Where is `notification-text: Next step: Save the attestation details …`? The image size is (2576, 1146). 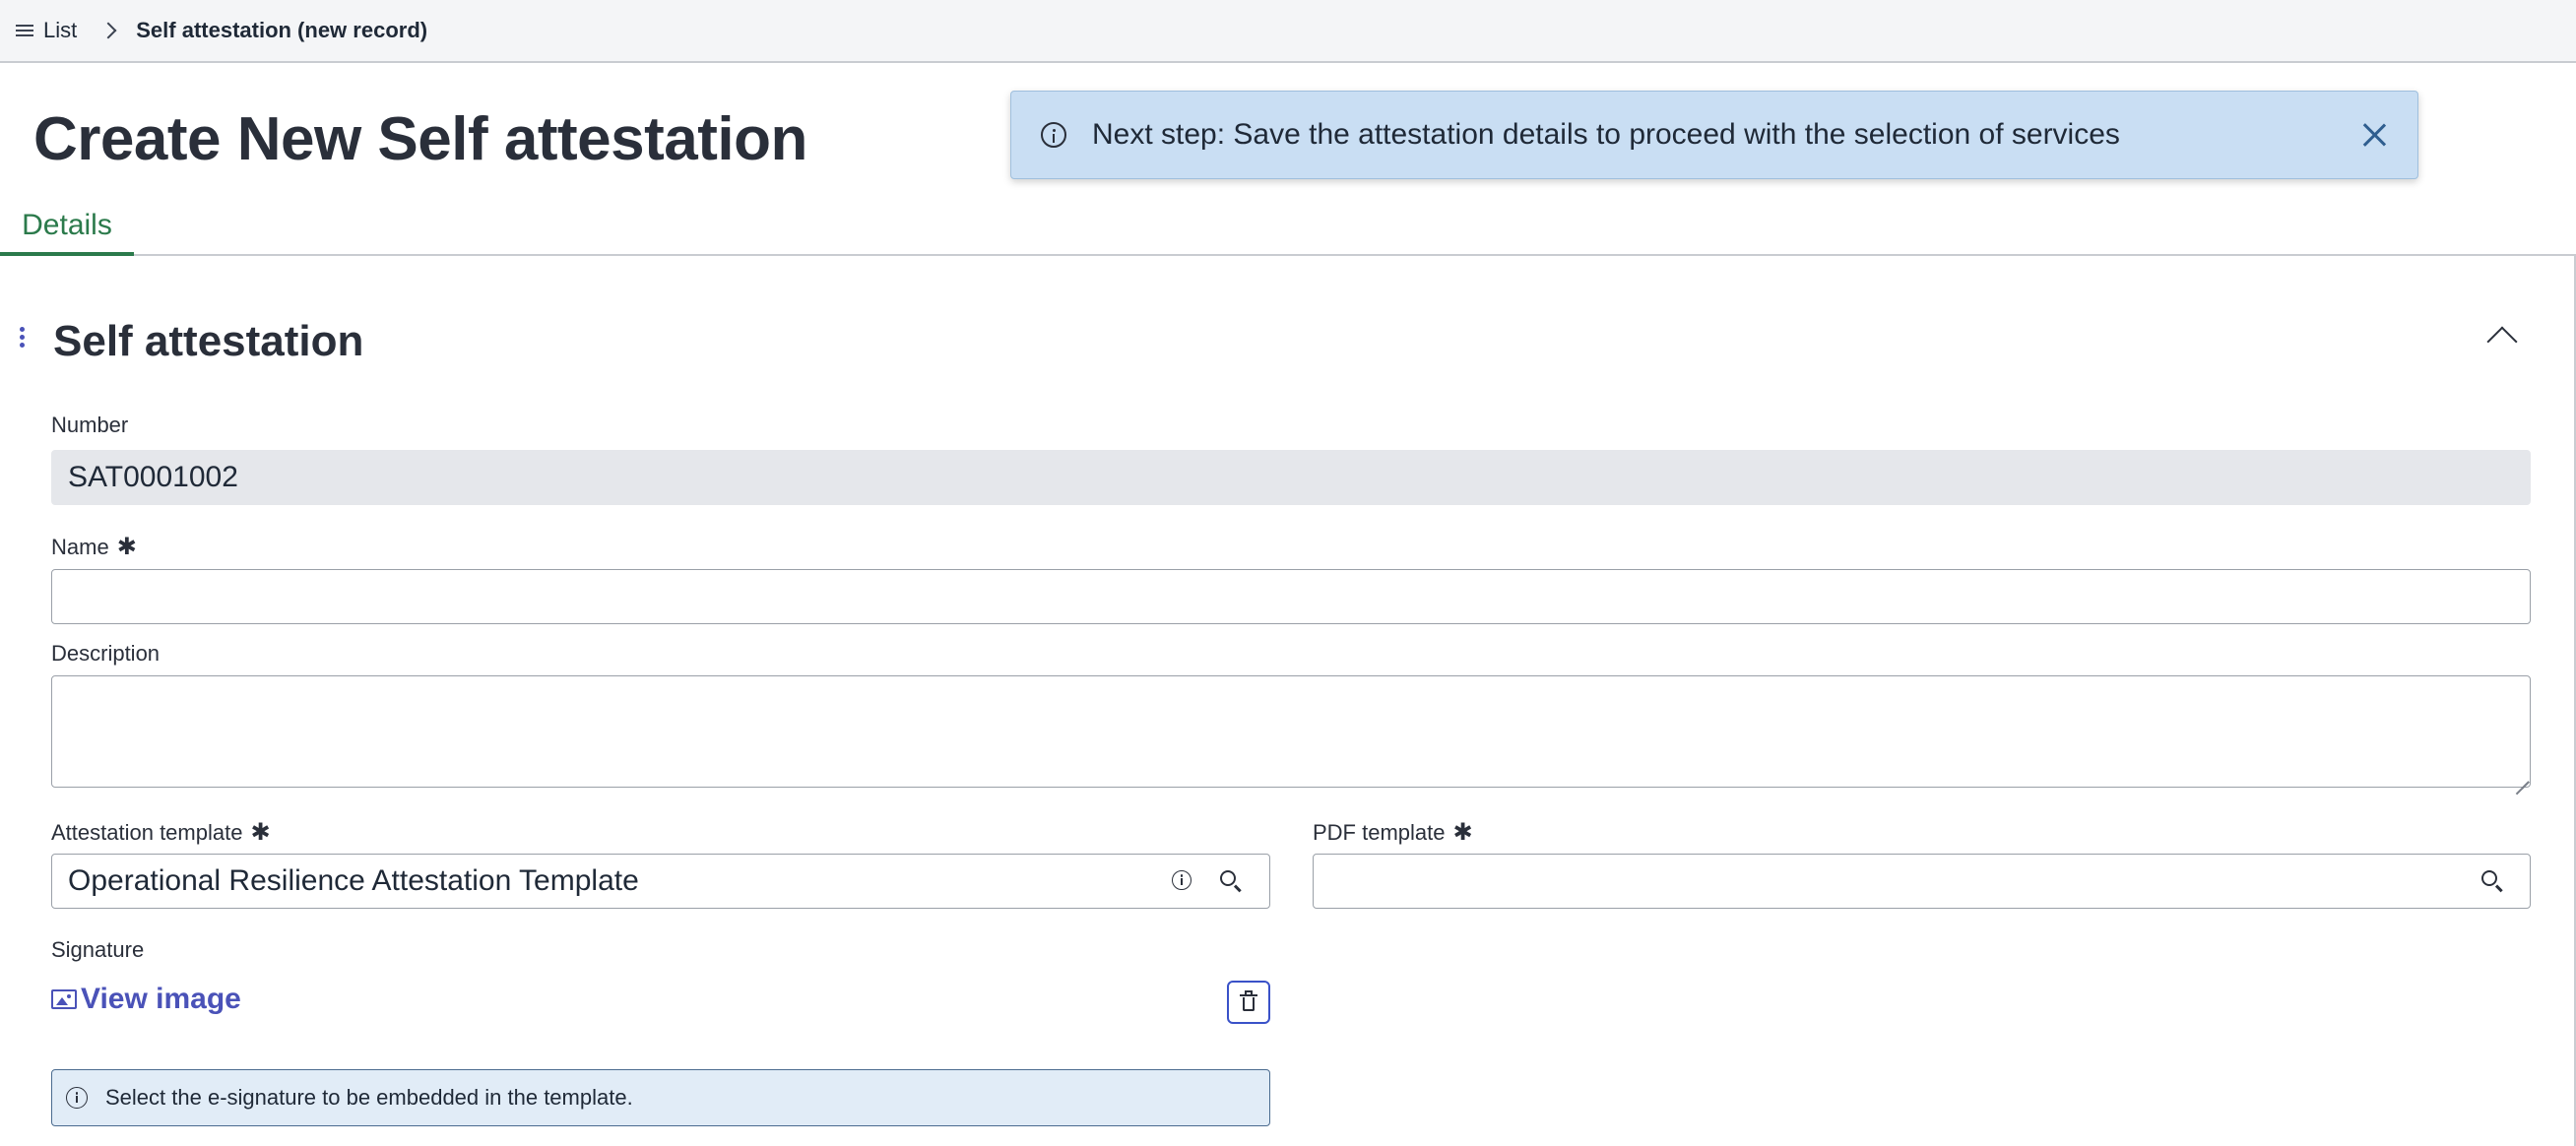 notification-text: Next step: Save the attestation details … is located at coordinates (1606, 134).